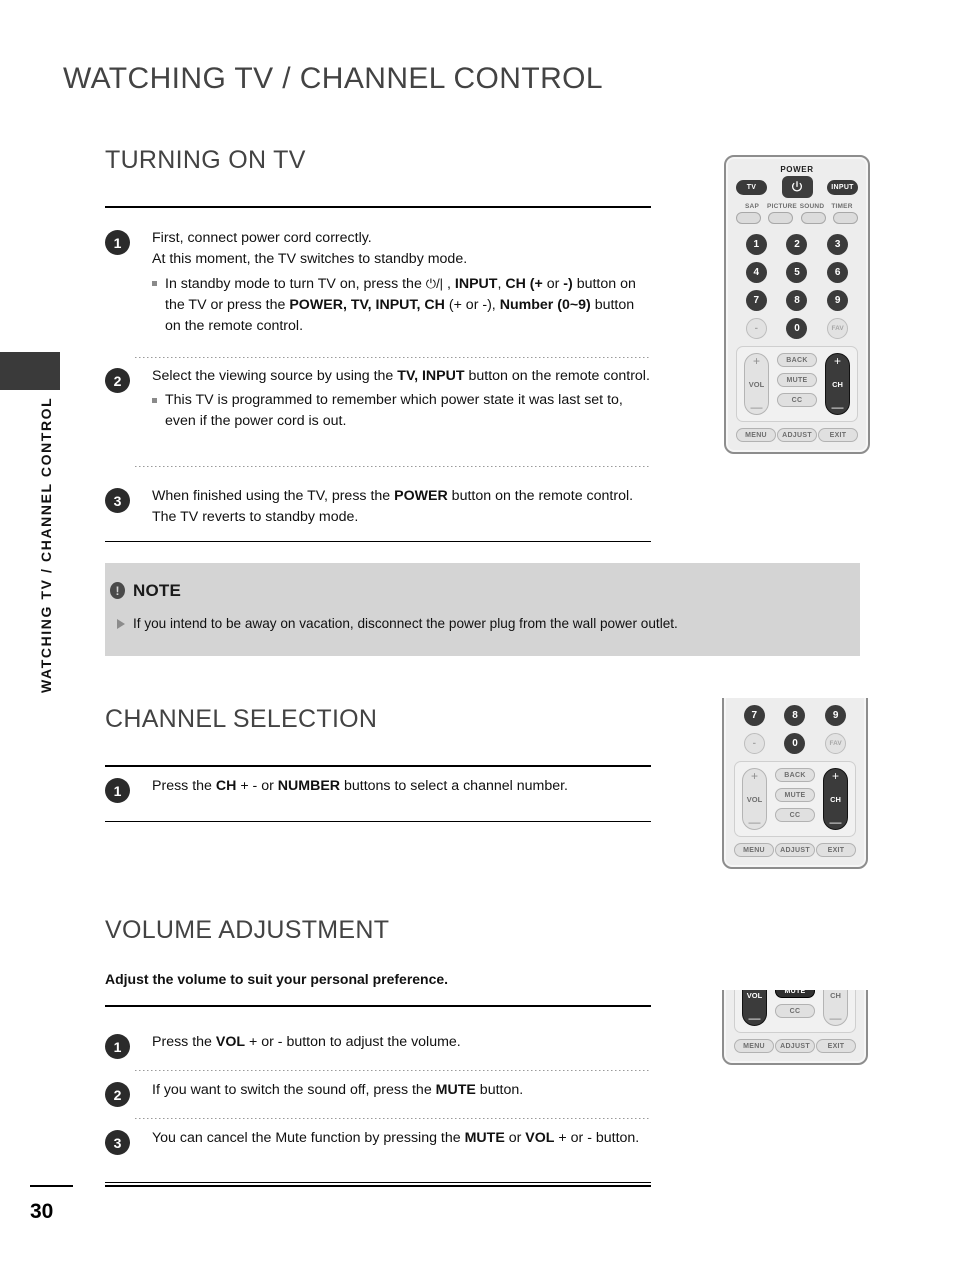  Describe the element at coordinates (431, 376) in the screenshot. I see `step-text-bold: TV, INPUT` at that location.